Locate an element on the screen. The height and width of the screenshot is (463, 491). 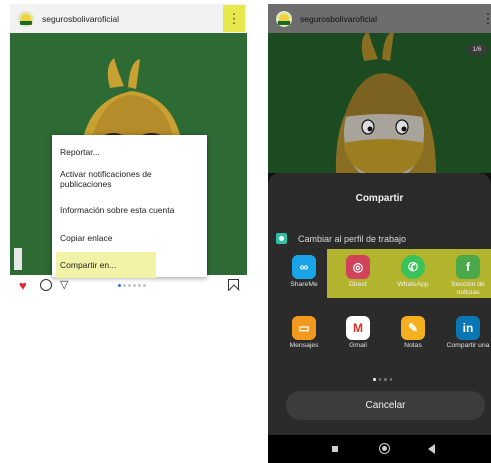
linkedin-icon: in is located at coordinates (468, 328).